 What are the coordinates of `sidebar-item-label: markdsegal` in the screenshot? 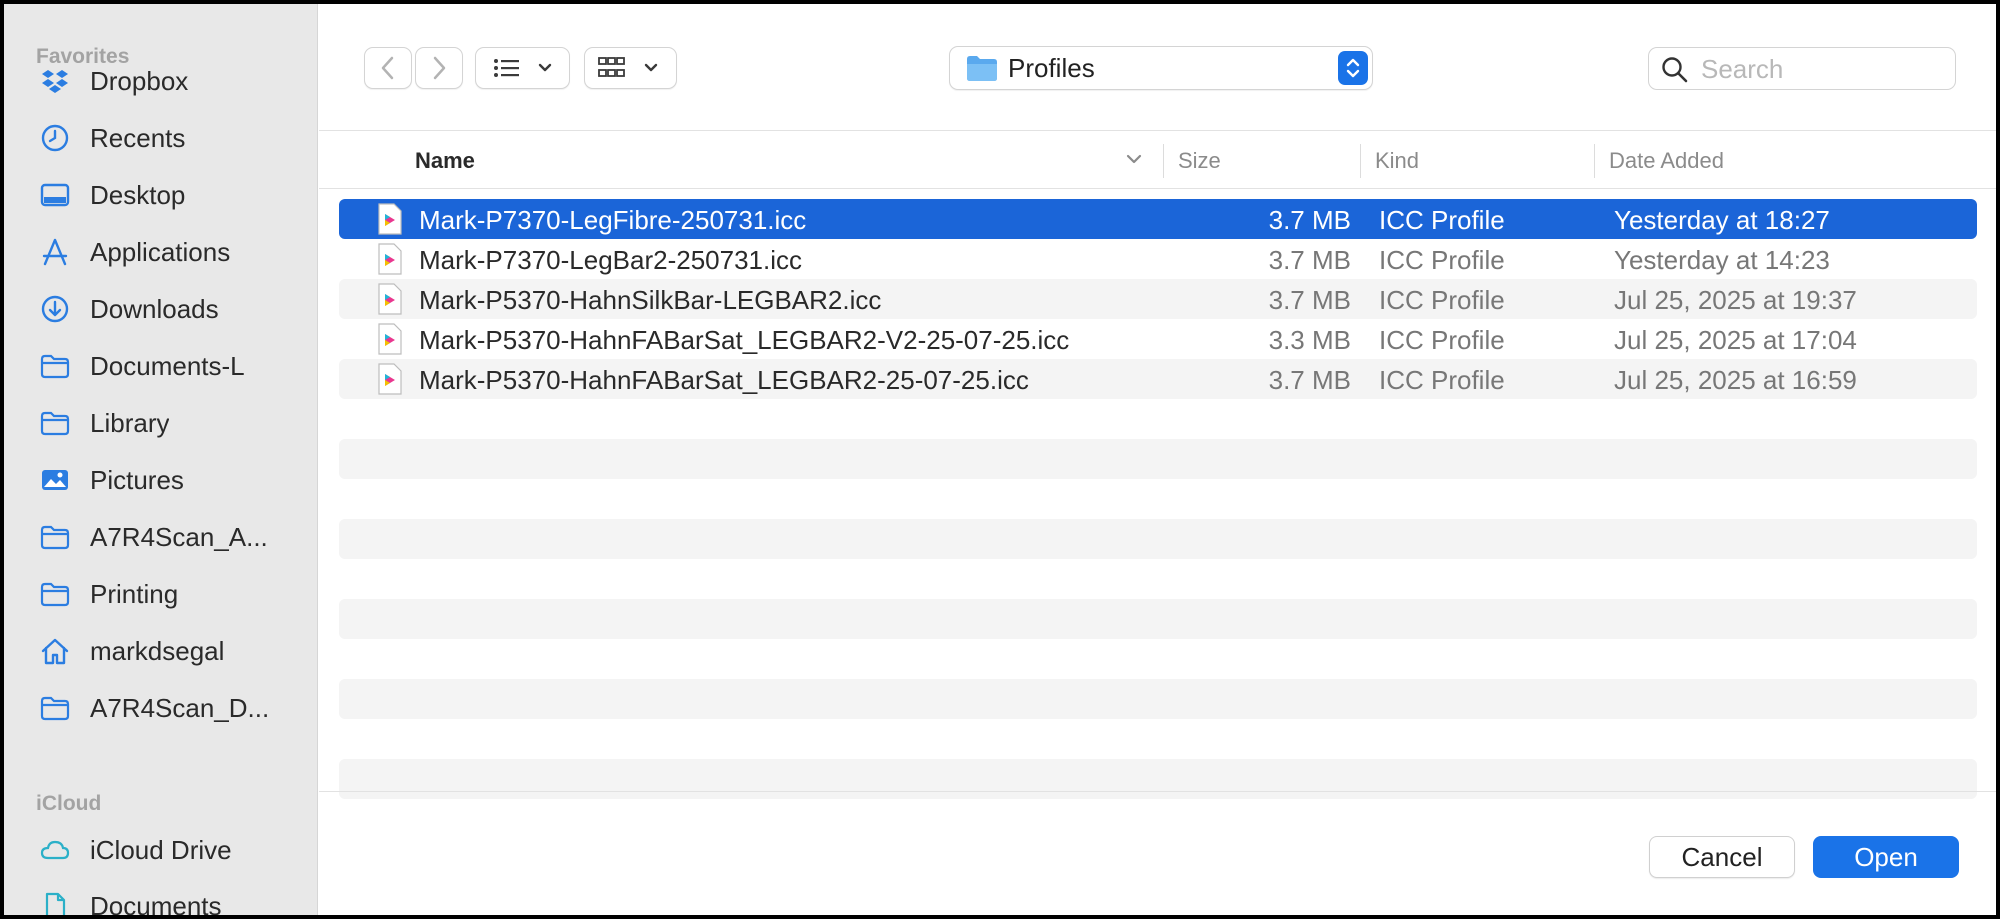 It's located at (157, 650).